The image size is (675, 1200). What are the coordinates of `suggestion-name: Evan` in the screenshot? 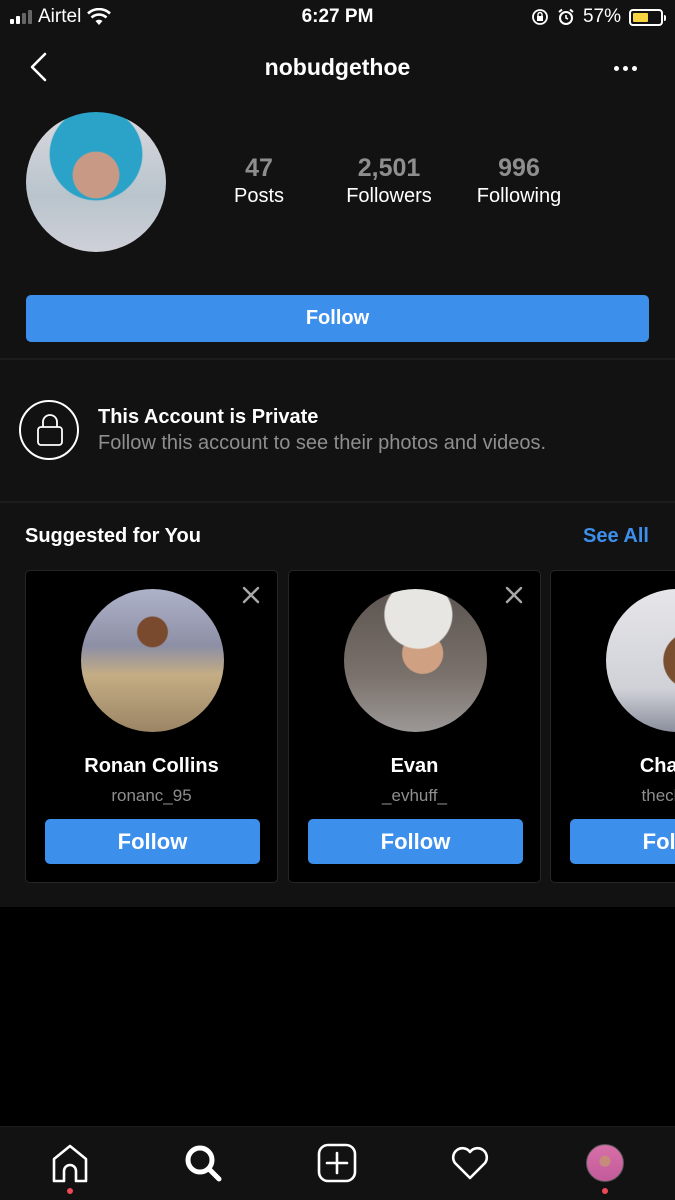 It's located at (414, 766).